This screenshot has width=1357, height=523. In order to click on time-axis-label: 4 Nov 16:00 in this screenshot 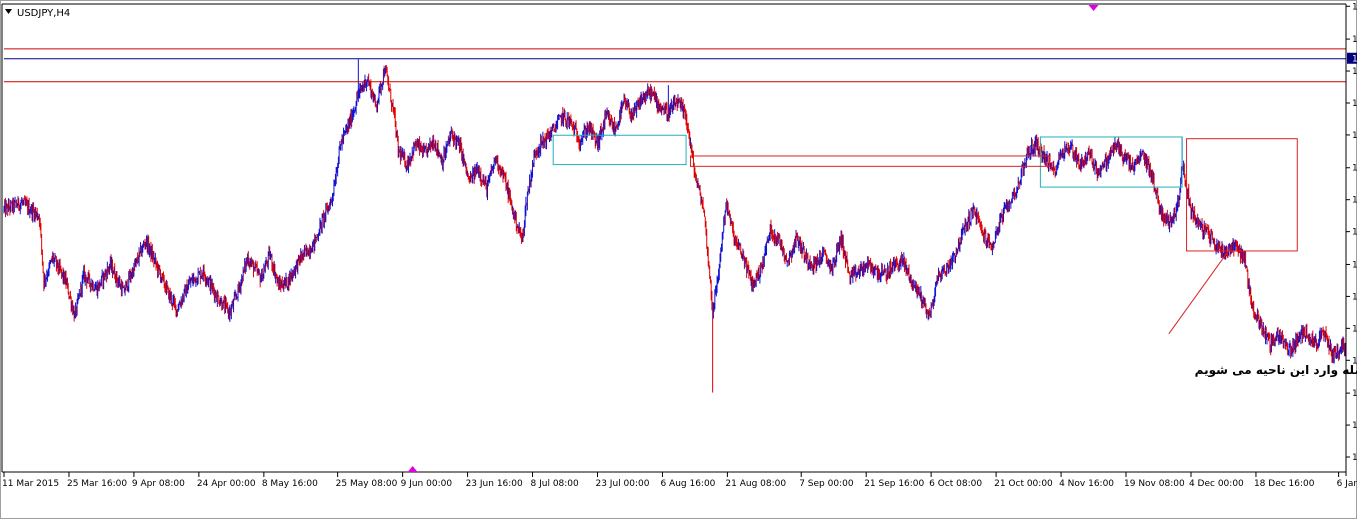, I will do `click(1086, 484)`.